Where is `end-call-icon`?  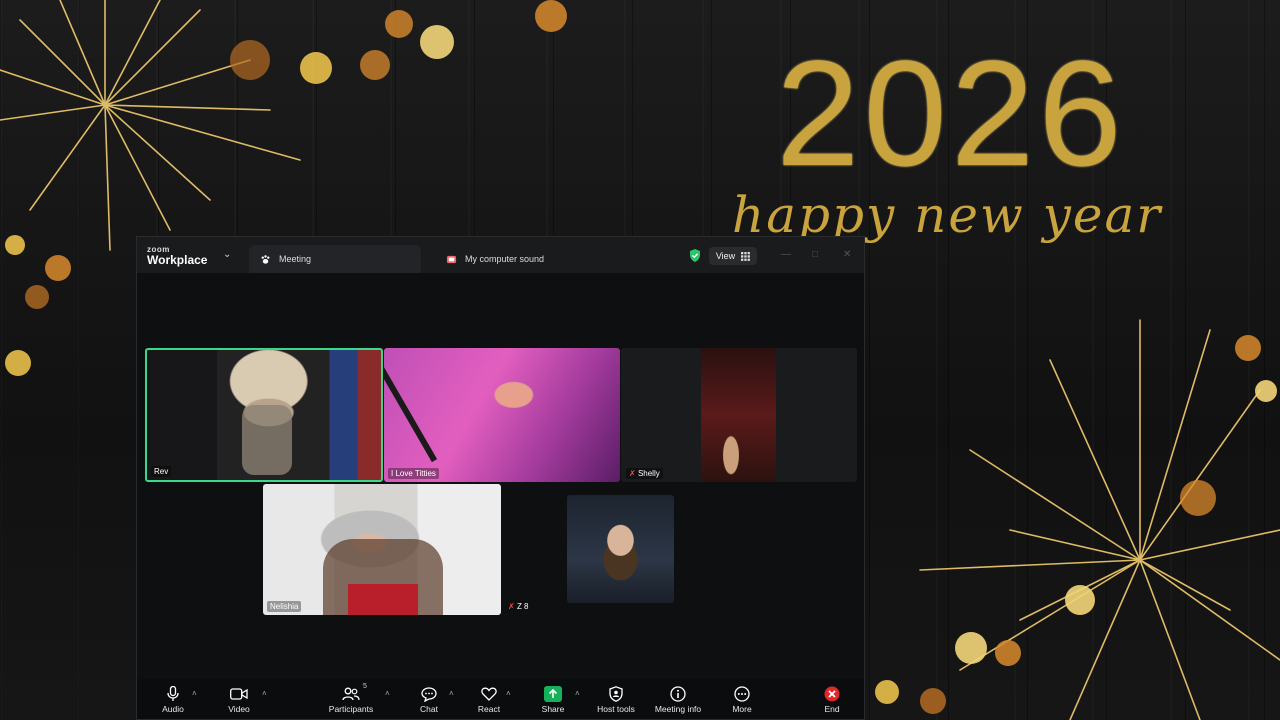 end-call-icon is located at coordinates (832, 694).